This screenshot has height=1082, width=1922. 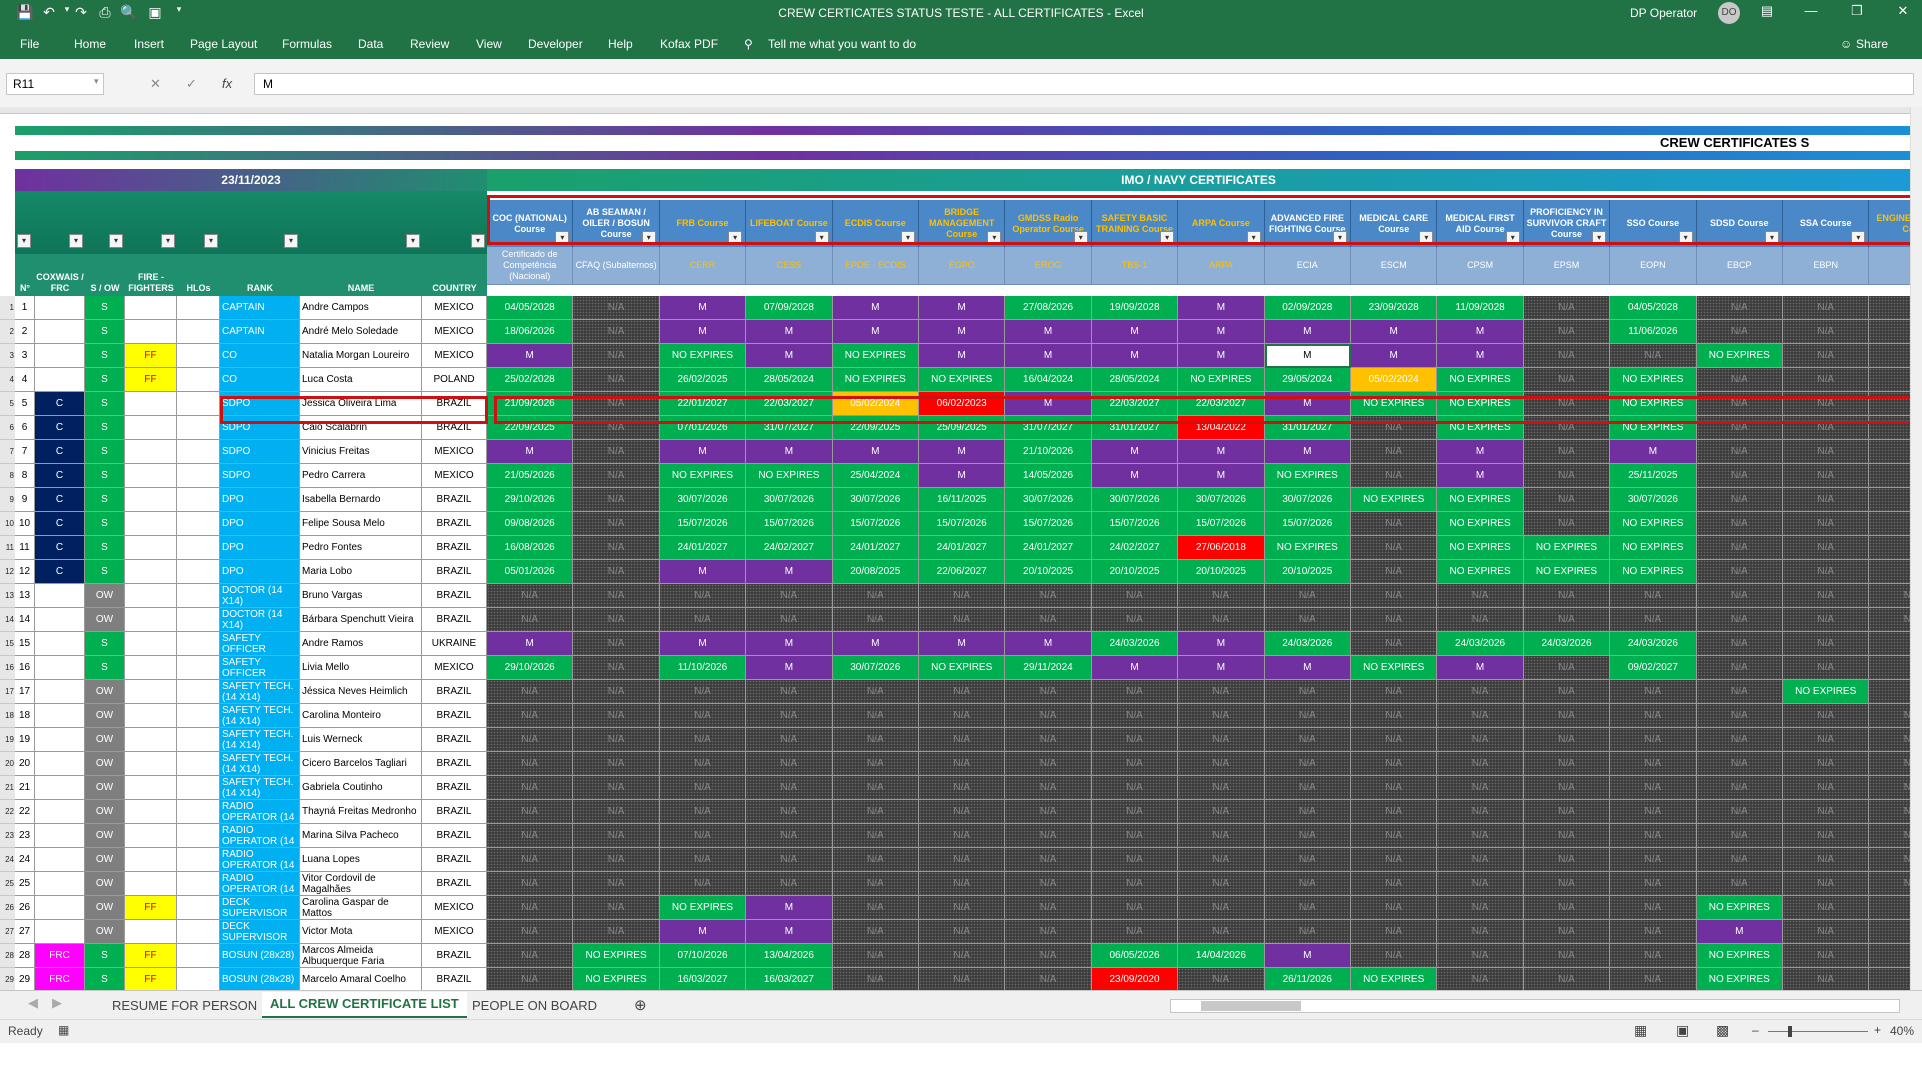 What do you see at coordinates (7, 764) in the screenshot?
I see `row-header: 20` at bounding box center [7, 764].